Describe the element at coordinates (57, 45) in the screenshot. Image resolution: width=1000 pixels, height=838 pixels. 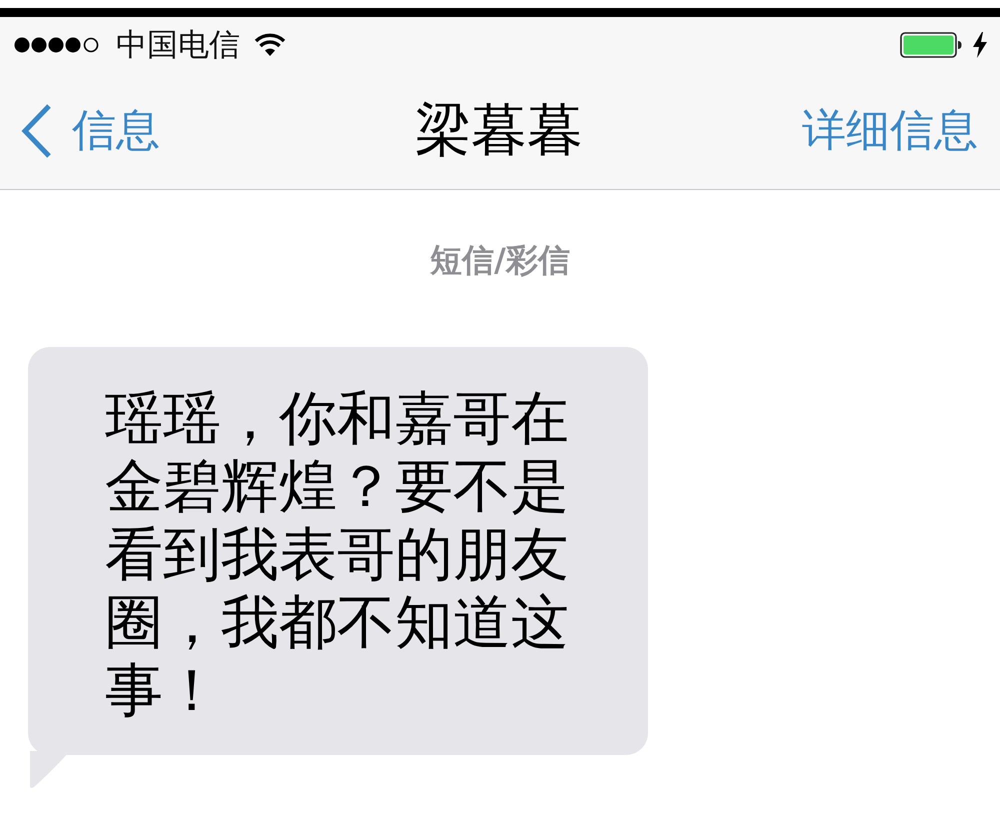
I see `signal-strength-icon` at that location.